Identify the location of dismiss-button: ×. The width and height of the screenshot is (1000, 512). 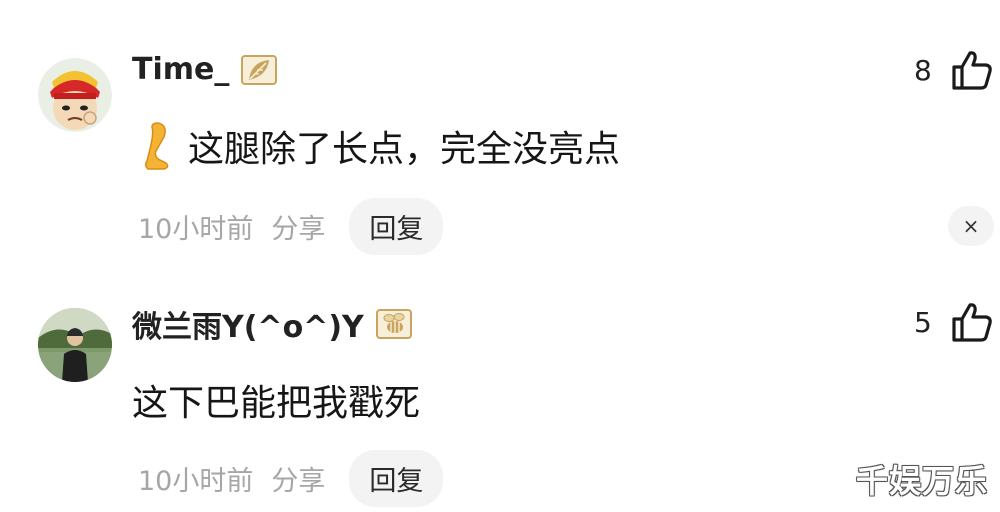
(971, 226).